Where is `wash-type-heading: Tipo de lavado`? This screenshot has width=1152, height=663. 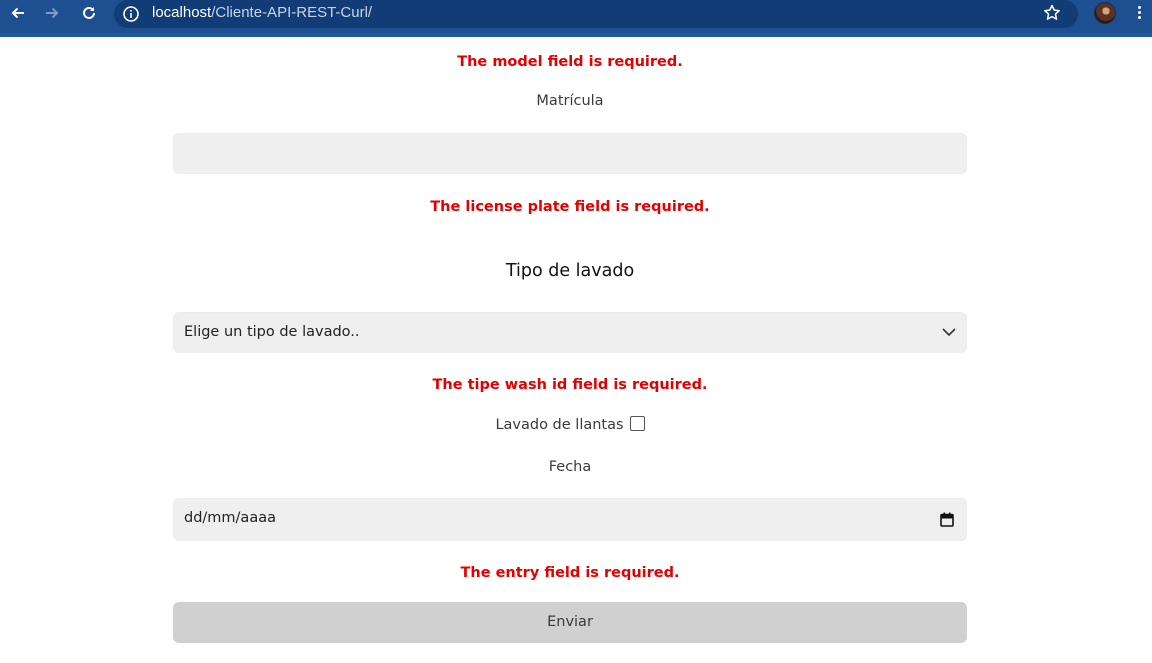 wash-type-heading: Tipo de lavado is located at coordinates (570, 271).